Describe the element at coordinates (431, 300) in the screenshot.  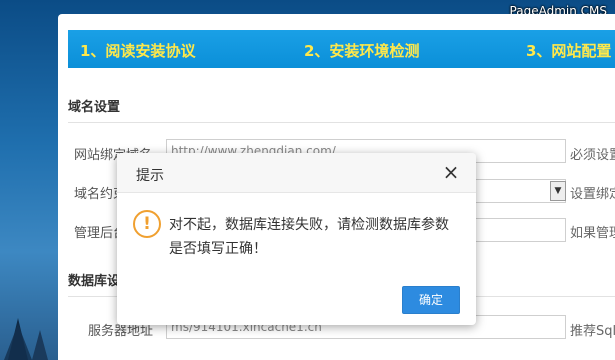
I see `ok-button: 确定` at that location.